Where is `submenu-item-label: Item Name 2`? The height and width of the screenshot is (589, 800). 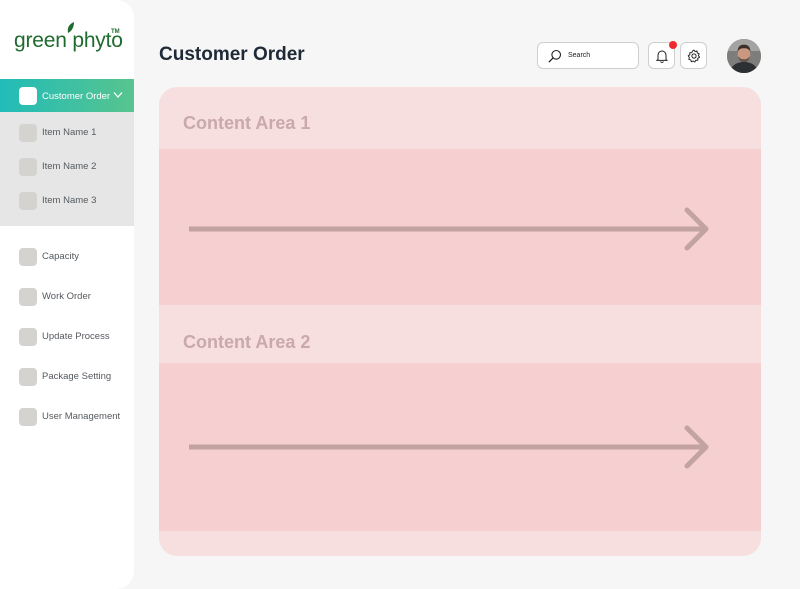 submenu-item-label: Item Name 2 is located at coordinates (69, 166).